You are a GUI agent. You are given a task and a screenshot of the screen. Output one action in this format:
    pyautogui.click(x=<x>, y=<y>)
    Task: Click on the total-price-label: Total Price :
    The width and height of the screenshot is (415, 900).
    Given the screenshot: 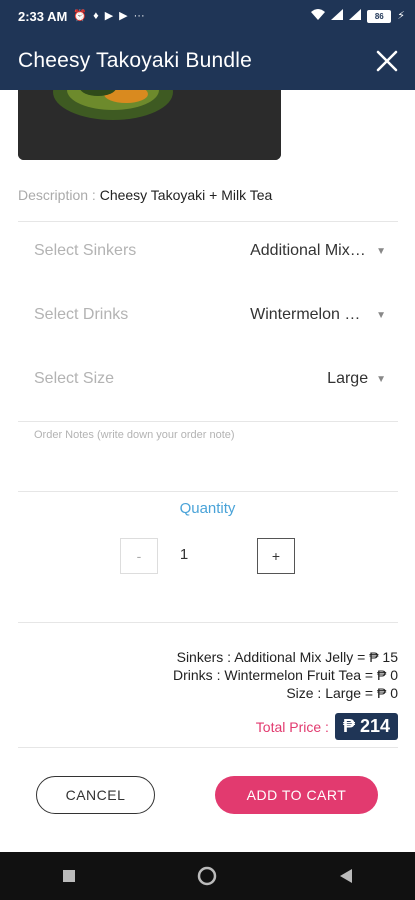 What is the action you would take?
    pyautogui.click(x=292, y=726)
    